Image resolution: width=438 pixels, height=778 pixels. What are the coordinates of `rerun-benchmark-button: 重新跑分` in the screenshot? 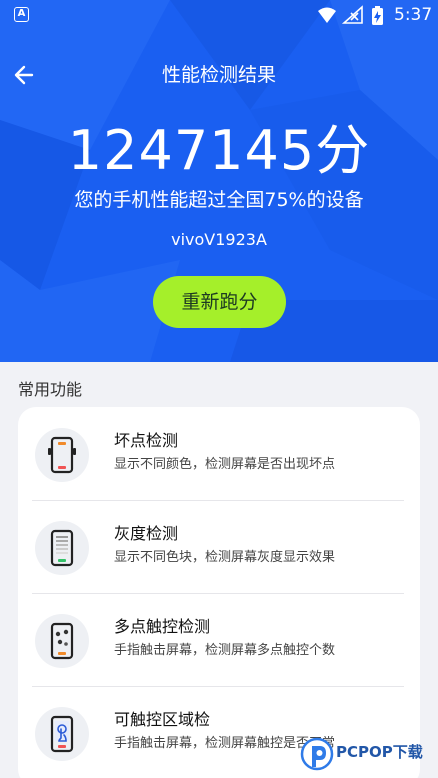 It's located at (219, 302).